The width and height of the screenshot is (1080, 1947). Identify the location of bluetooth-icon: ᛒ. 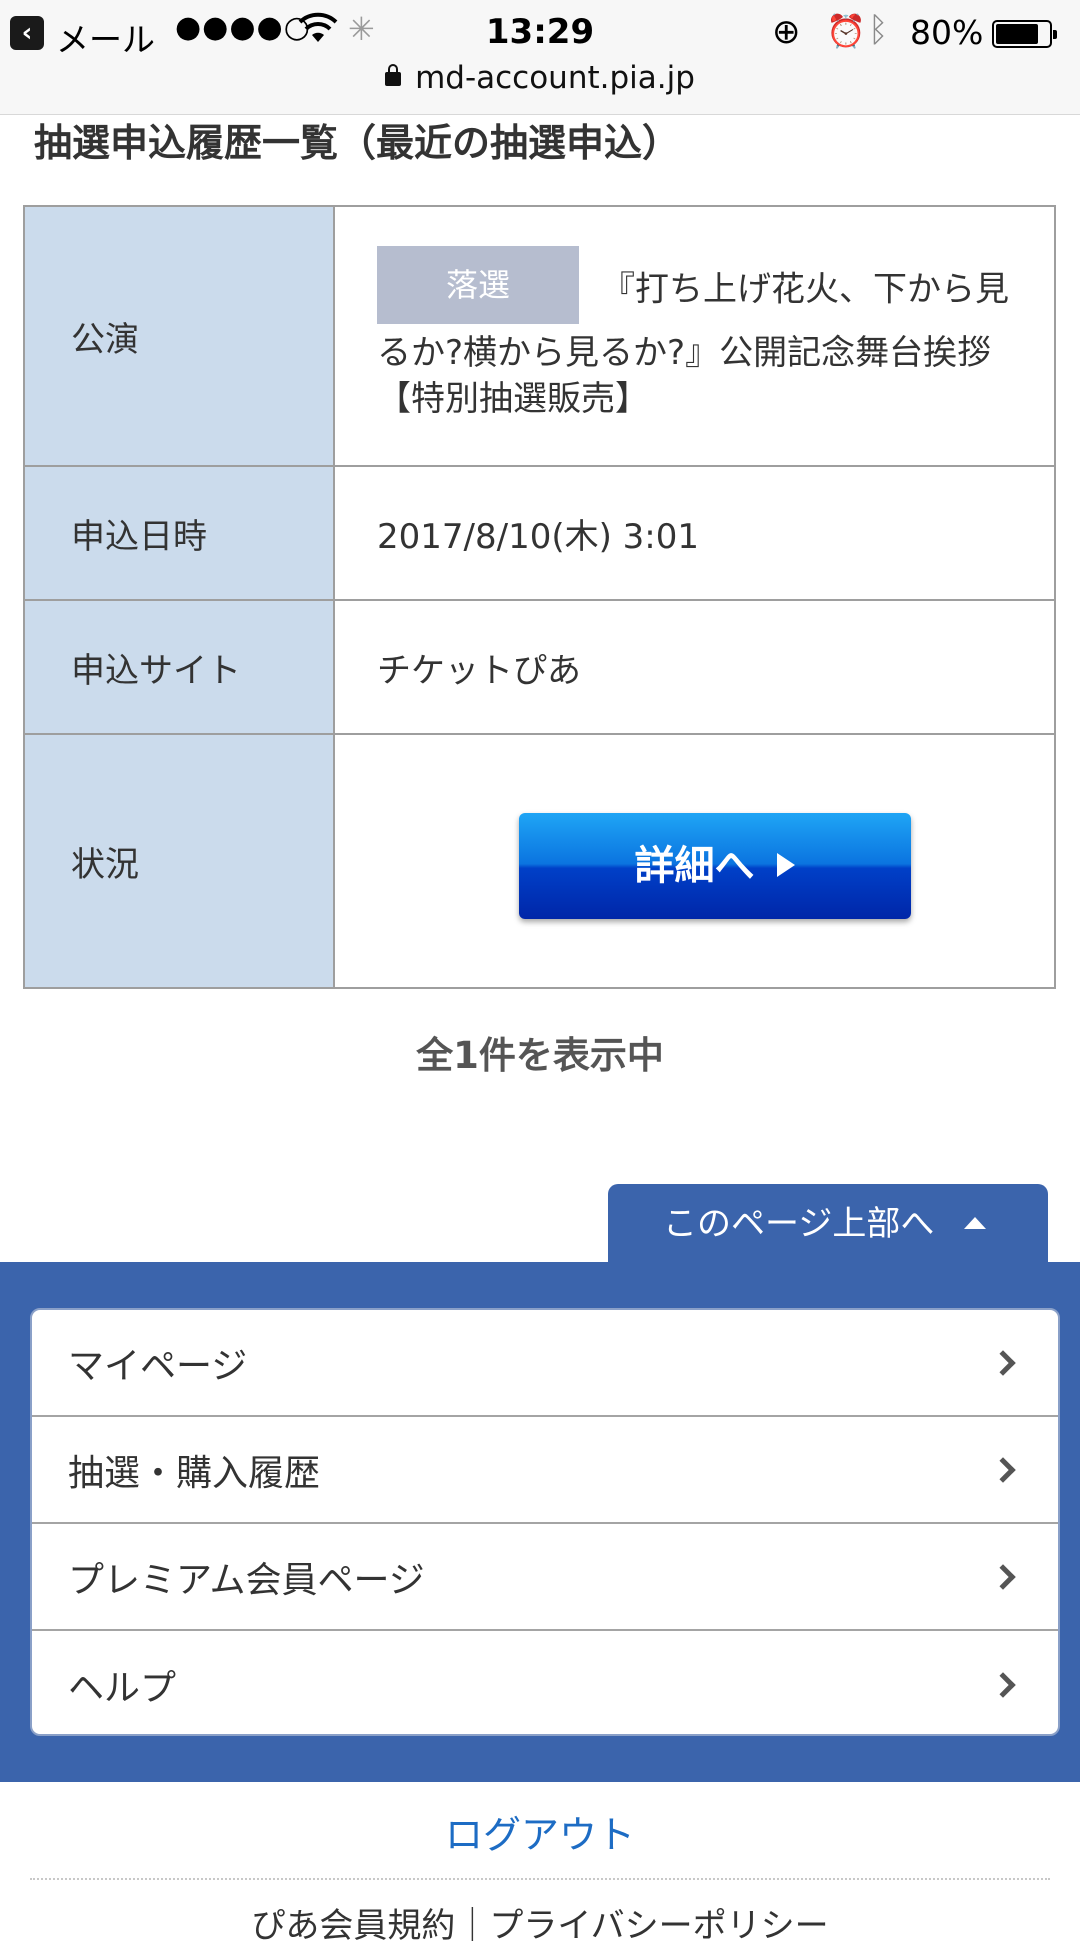
(878, 30).